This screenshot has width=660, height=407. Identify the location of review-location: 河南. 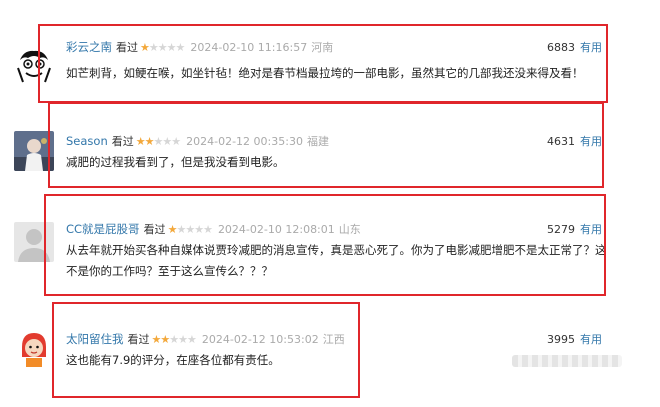
(322, 47).